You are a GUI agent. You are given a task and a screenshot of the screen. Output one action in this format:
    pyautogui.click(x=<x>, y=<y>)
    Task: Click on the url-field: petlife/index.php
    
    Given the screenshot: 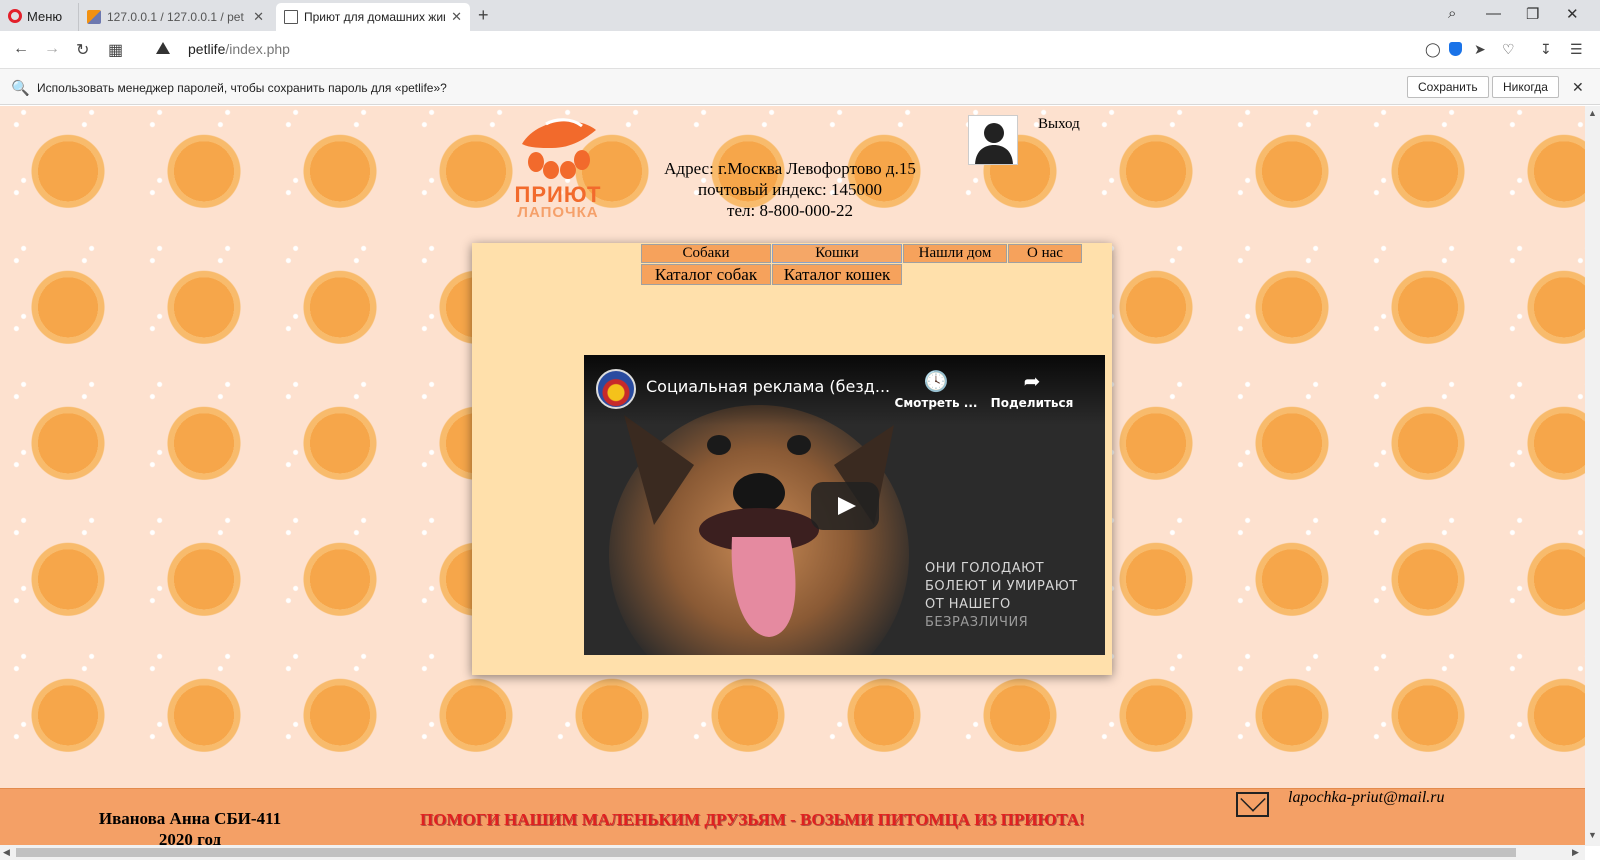 What is the action you would take?
    pyautogui.click(x=239, y=49)
    